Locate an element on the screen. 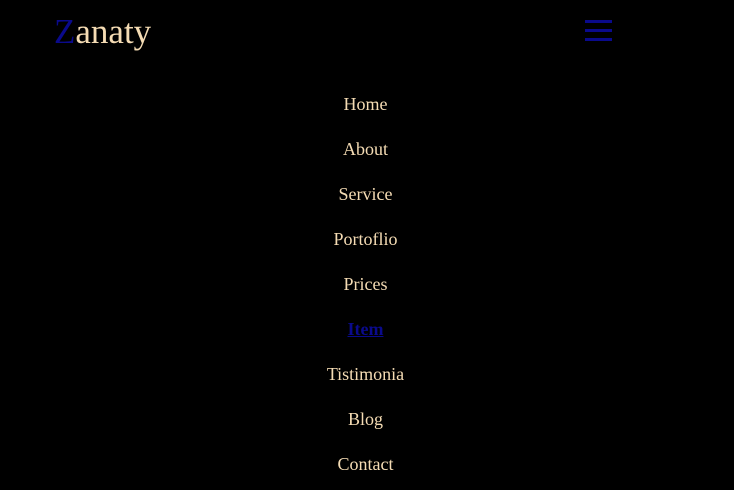  nav-item-testimonials: Tistimonia is located at coordinates (365, 373).